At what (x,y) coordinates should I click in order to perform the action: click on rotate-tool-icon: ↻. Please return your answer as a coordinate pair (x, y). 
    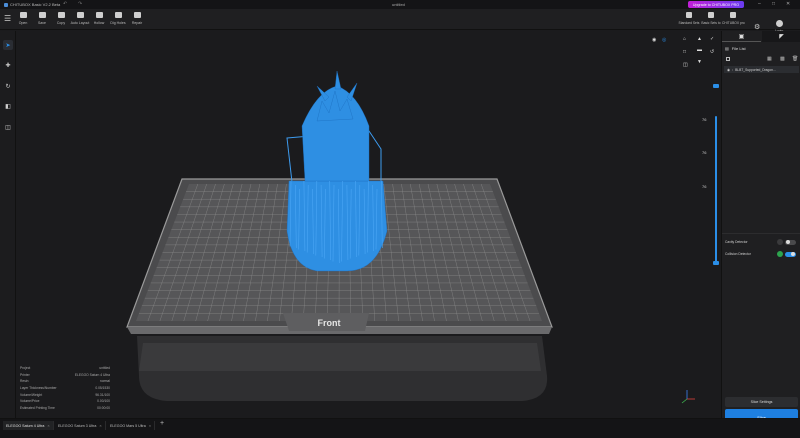
    Looking at the image, I should click on (8, 86).